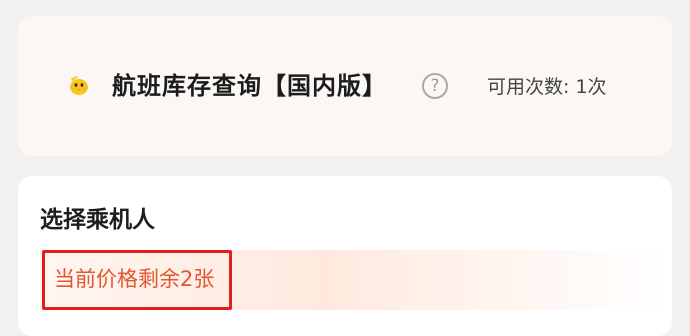  Describe the element at coordinates (249, 86) in the screenshot. I see `page-title: 航班库存查询【国内版】` at that location.